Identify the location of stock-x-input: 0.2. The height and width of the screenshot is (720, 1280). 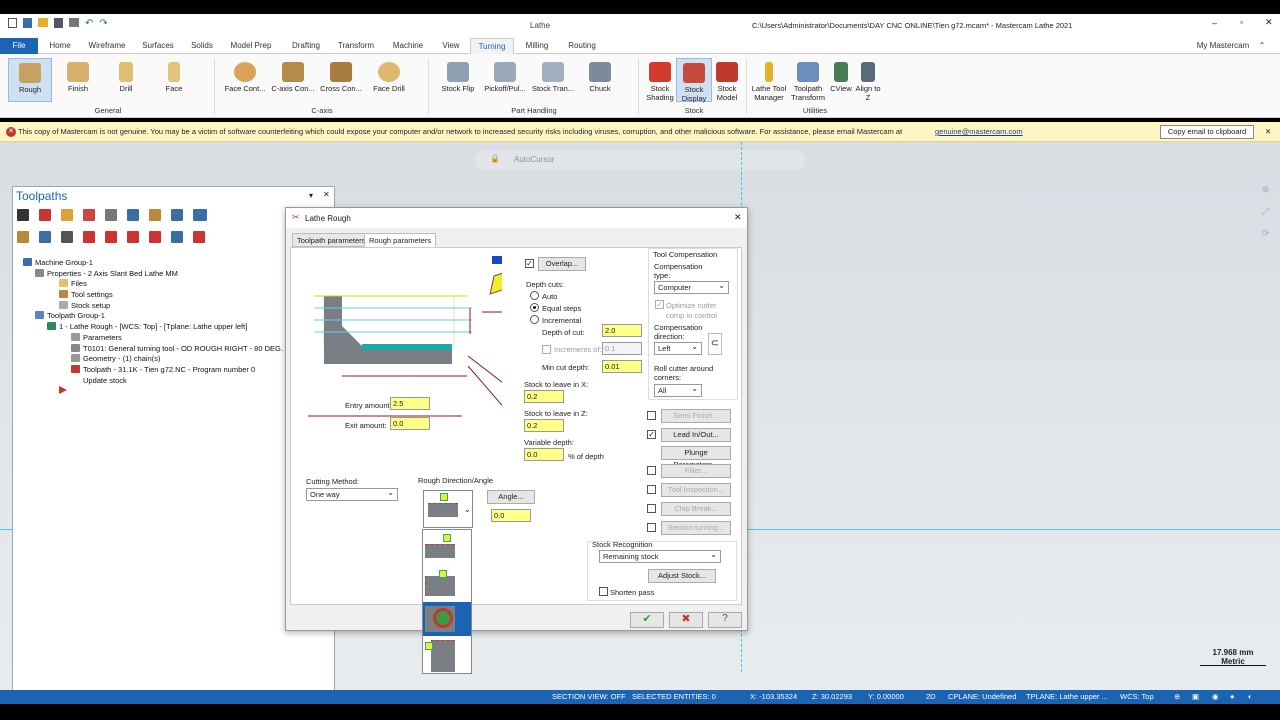
(544, 396).